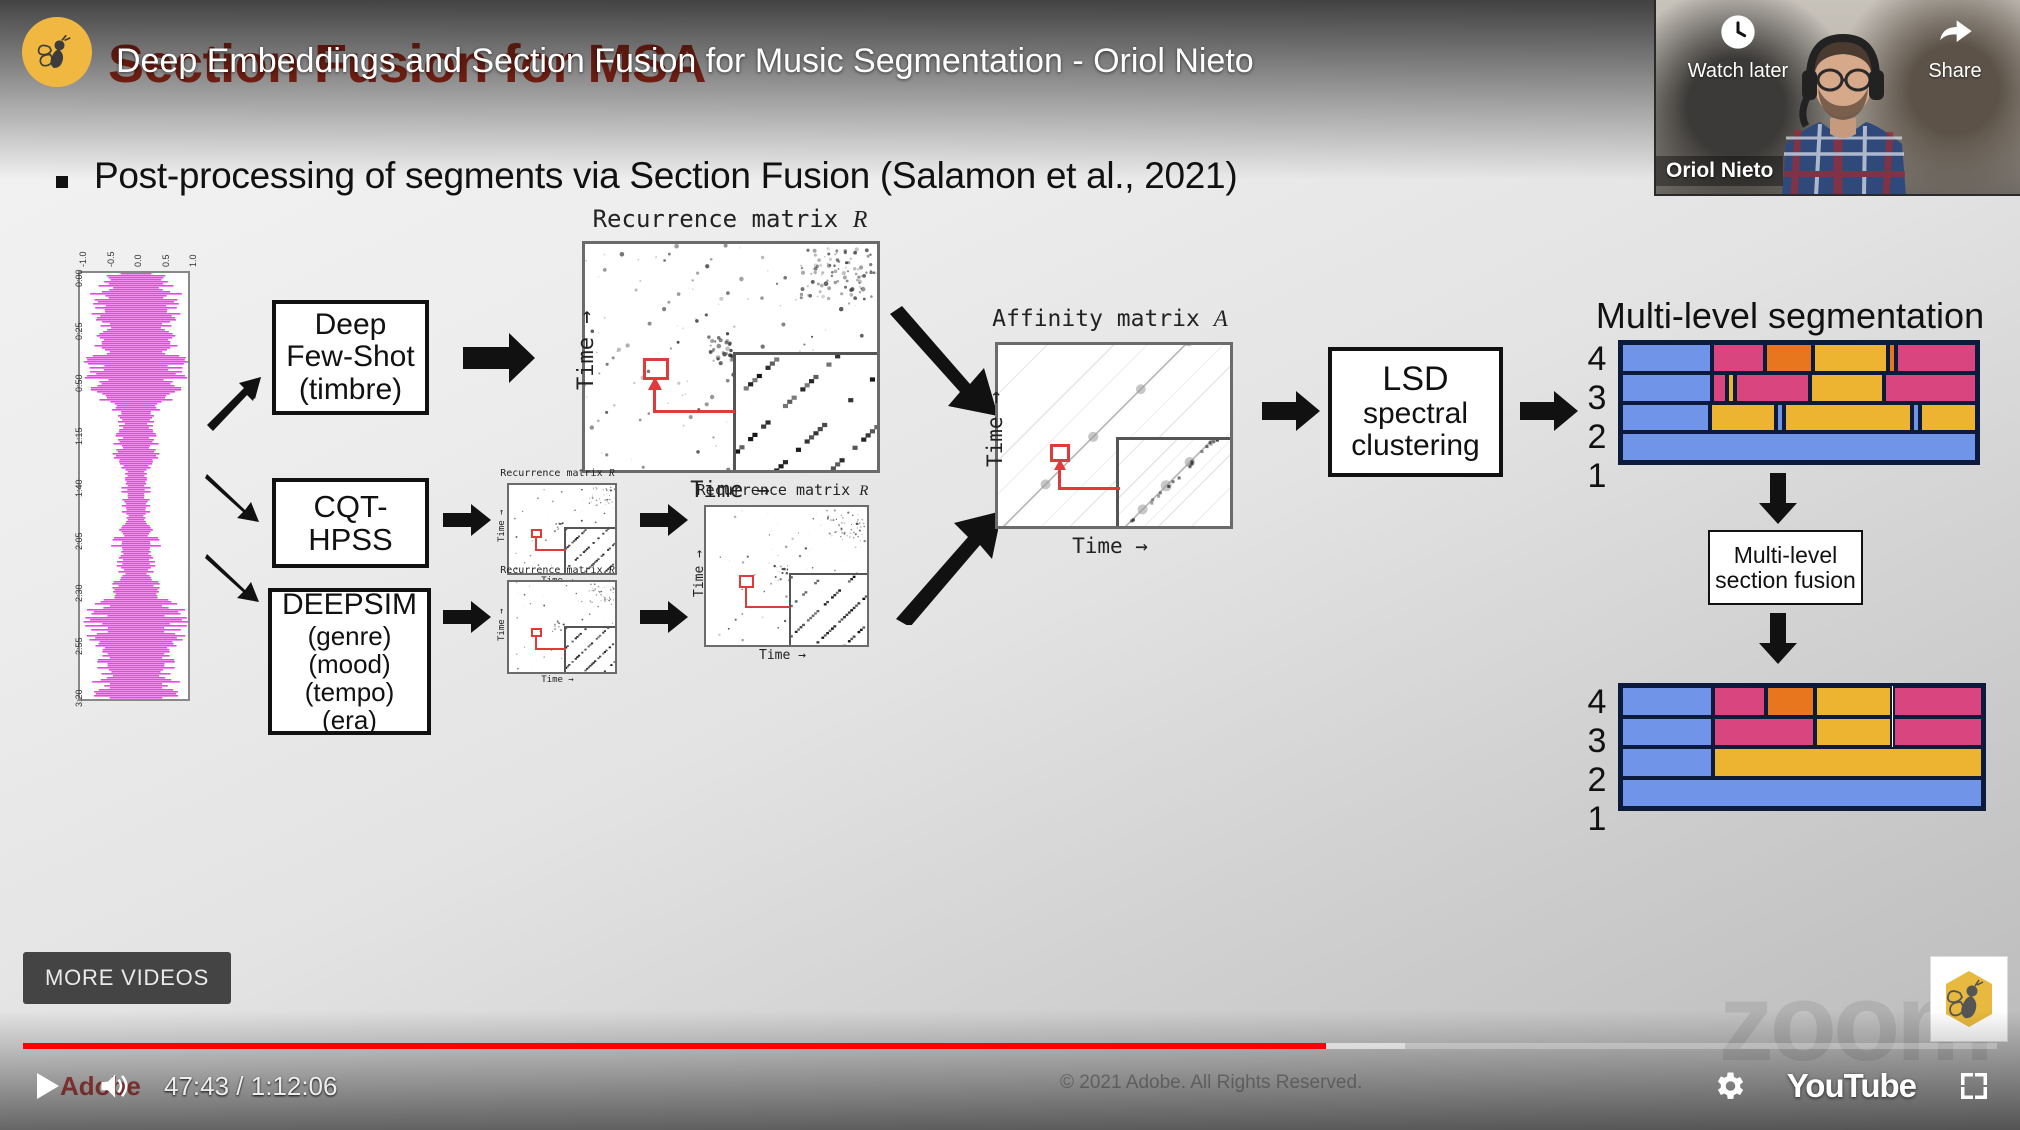  I want to click on play-button, so click(46, 1086).